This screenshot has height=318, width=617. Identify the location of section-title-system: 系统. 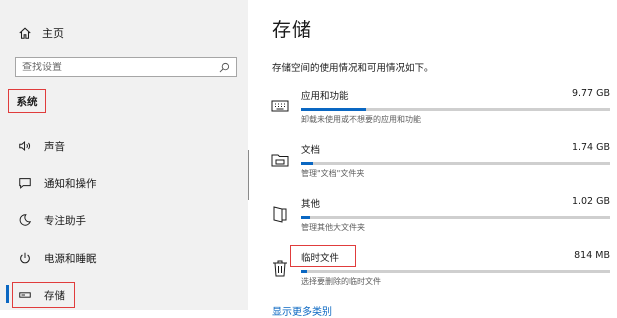
(27, 101).